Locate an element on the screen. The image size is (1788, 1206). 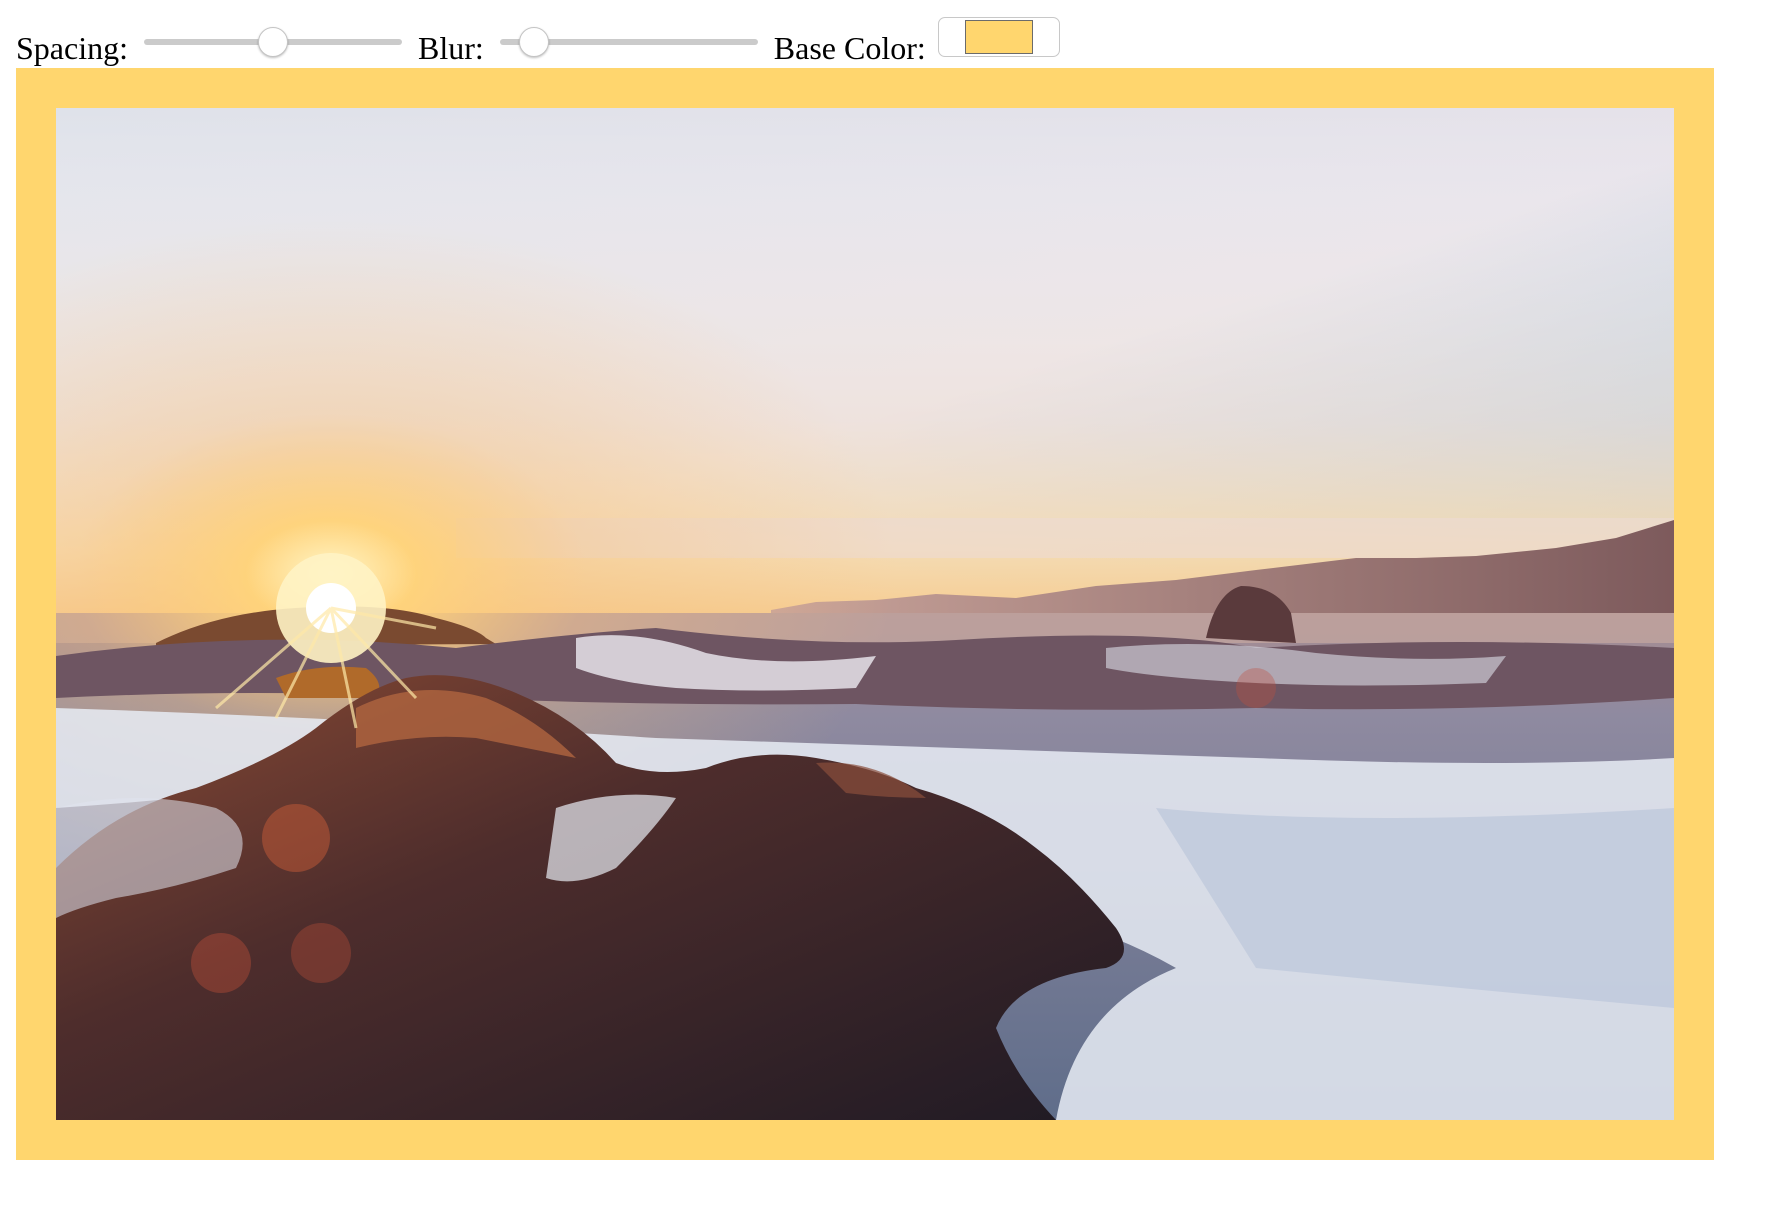
blur-label: Blur: is located at coordinates (450, 48).